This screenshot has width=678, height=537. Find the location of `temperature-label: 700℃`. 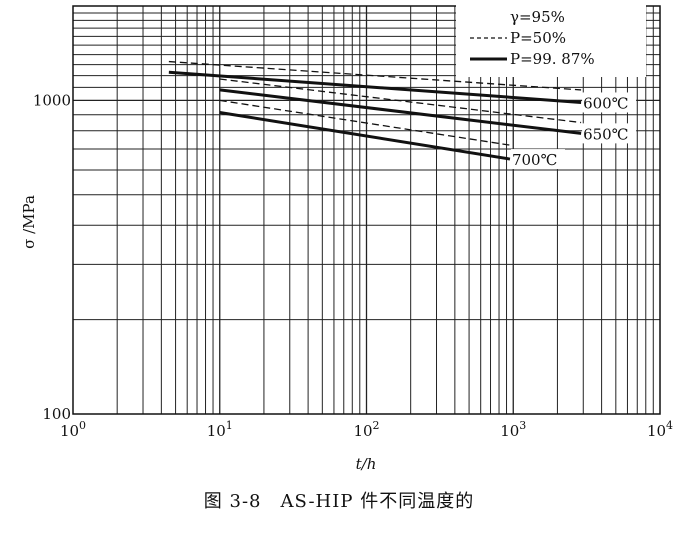

temperature-label: 700℃ is located at coordinates (534, 160).